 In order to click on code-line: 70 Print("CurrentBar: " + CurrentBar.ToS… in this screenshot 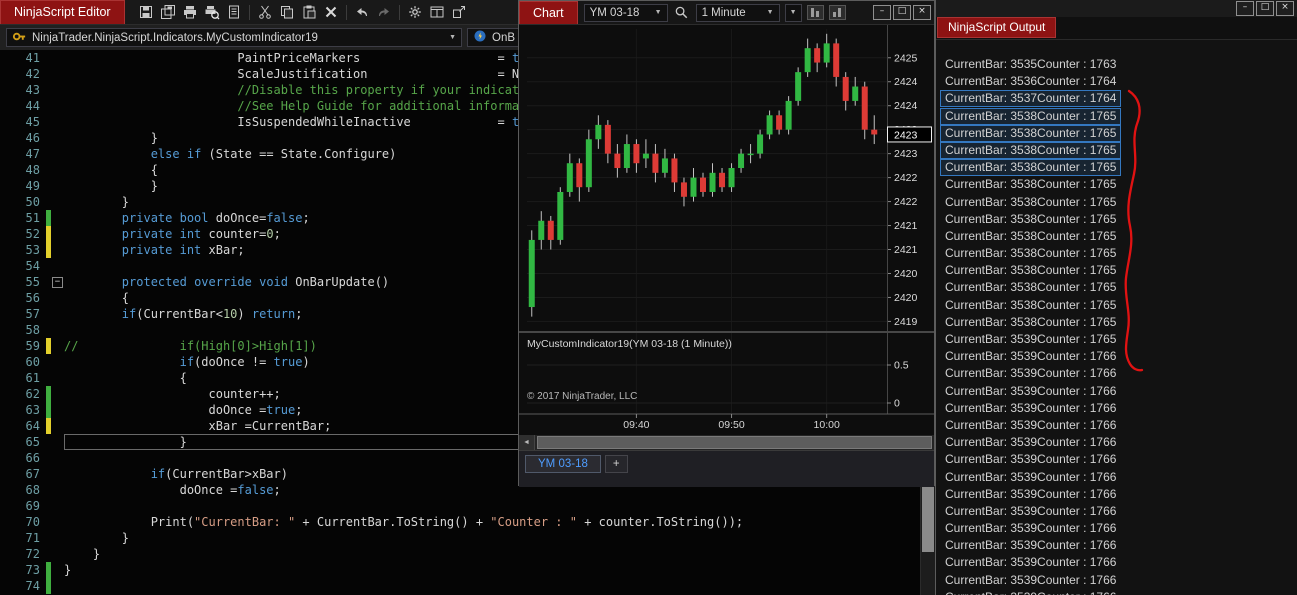, I will do `click(460, 522)`.